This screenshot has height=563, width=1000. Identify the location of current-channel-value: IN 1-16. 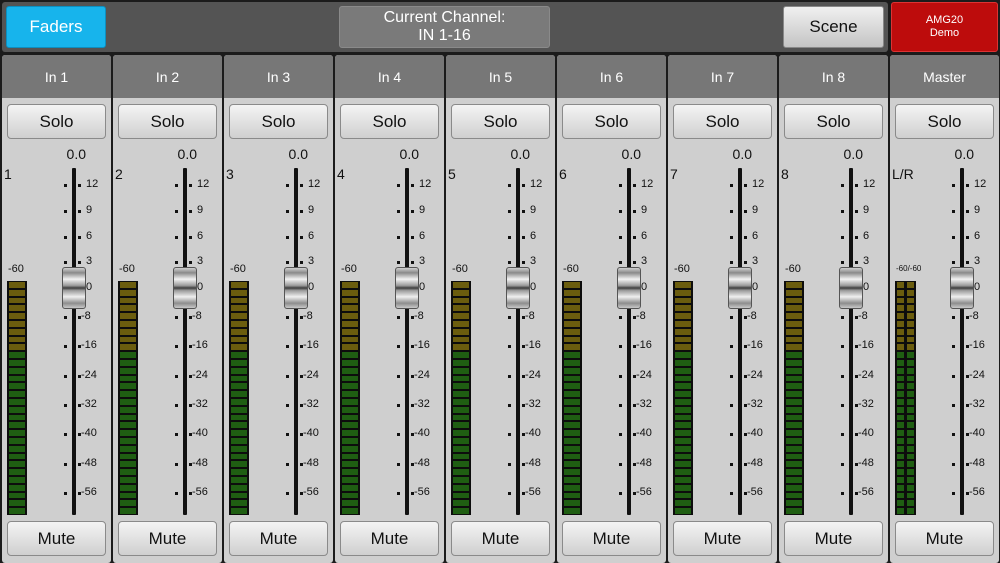
(444, 35).